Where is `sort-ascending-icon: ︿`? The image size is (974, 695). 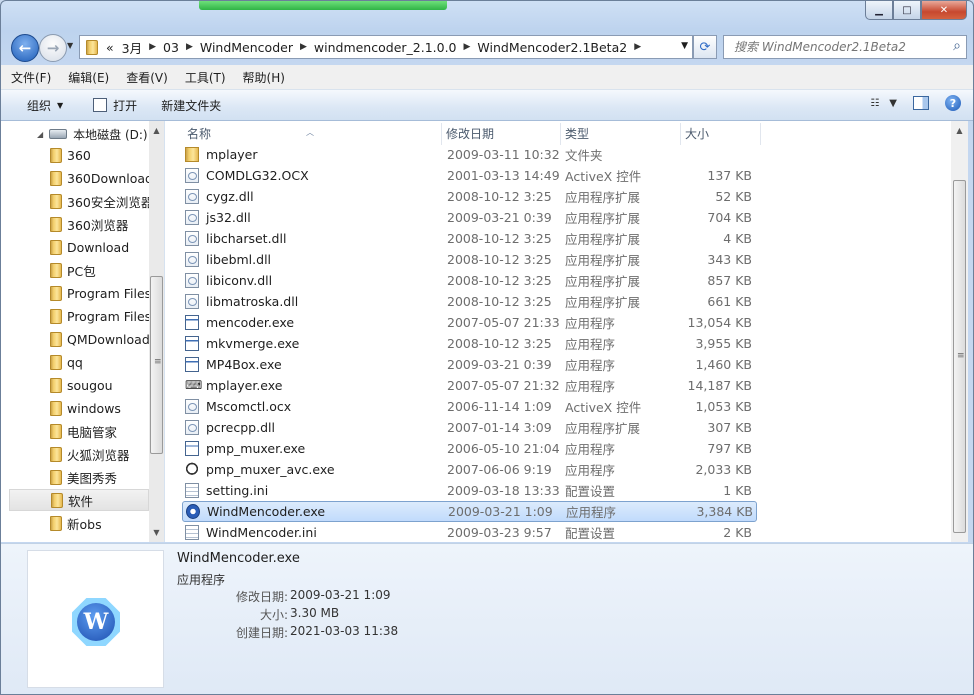
sort-ascending-icon: ︿ is located at coordinates (310, 132).